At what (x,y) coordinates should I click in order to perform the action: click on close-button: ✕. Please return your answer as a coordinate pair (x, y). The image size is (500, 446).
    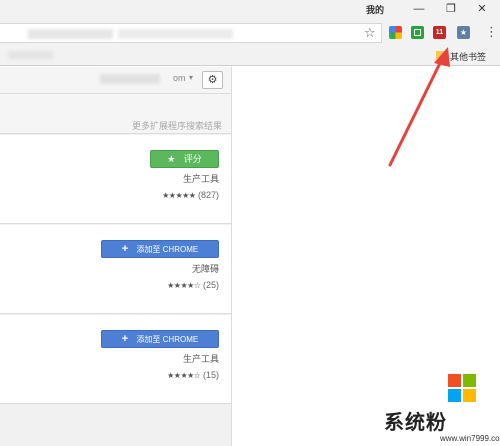
    Looking at the image, I should click on (482, 9).